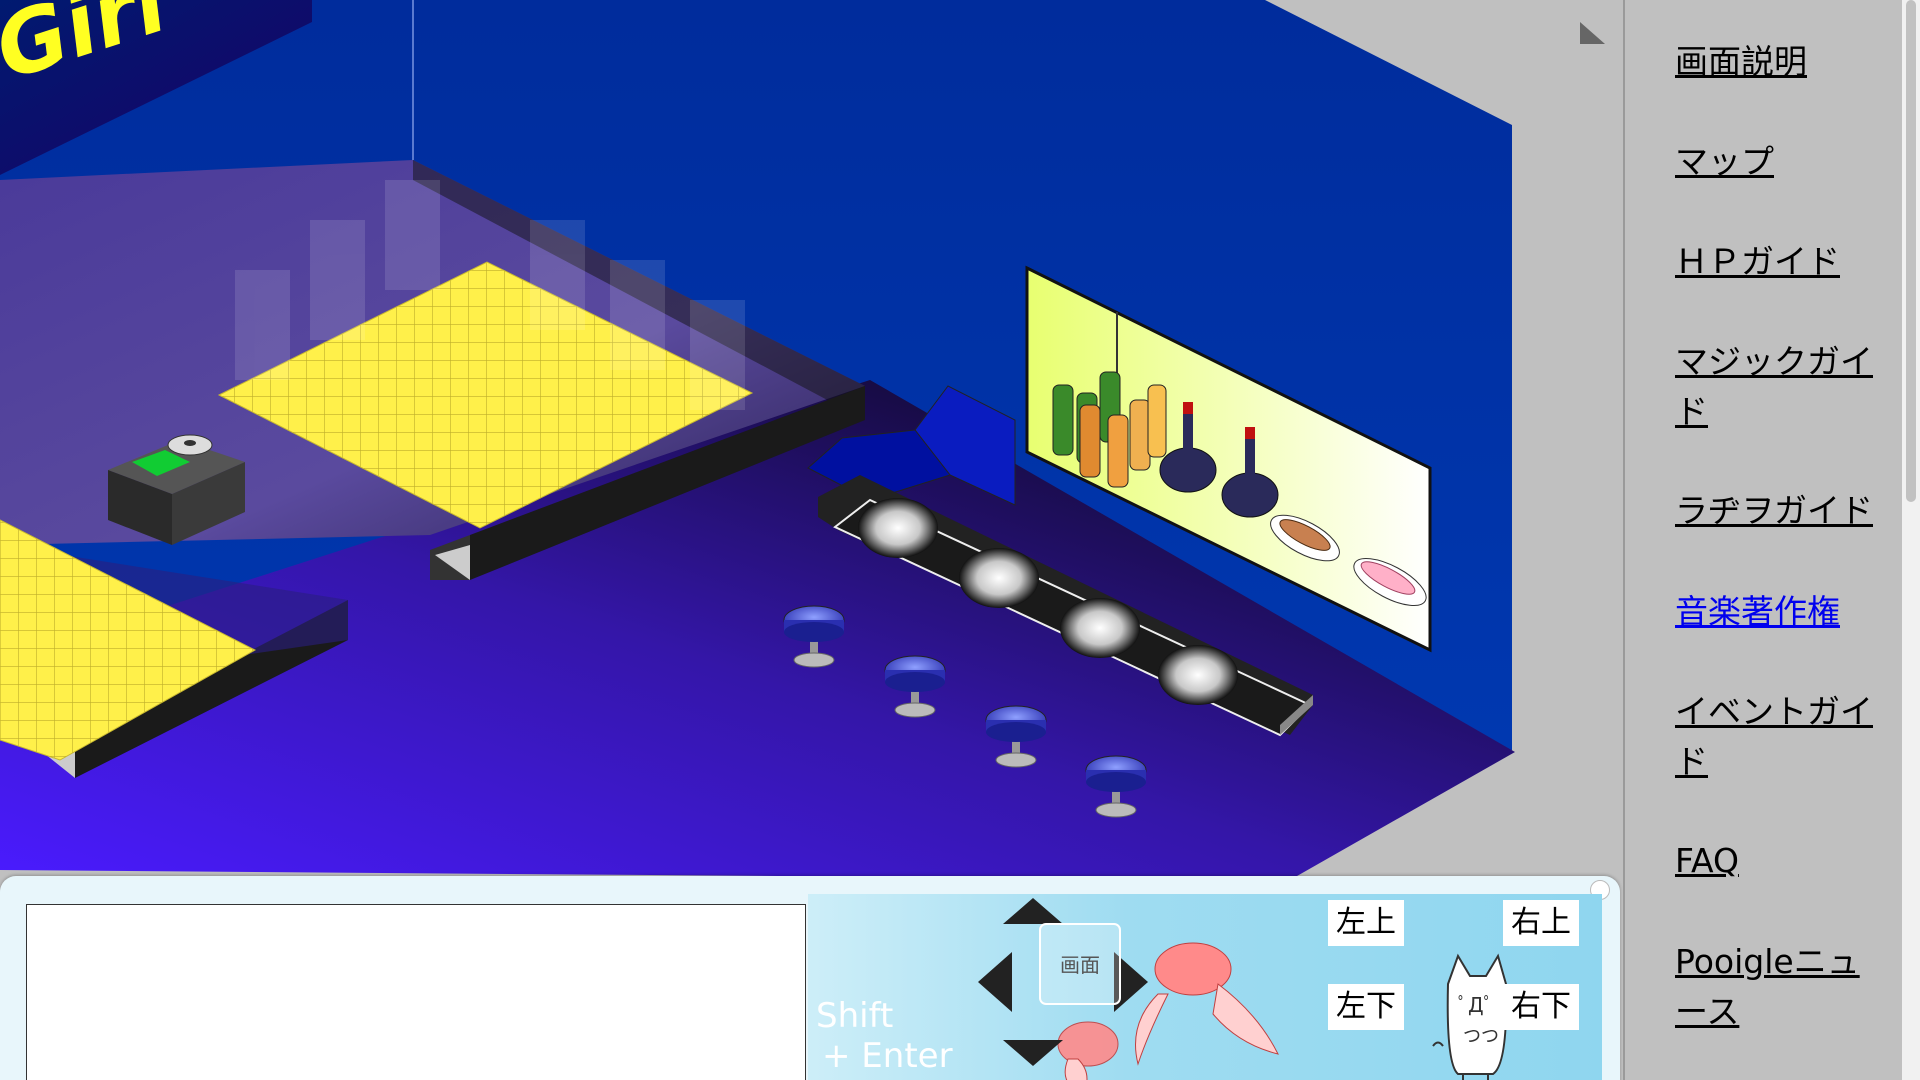  What do you see at coordinates (1782, 511) in the screenshot?
I see `sidebar-link-radio-guide: ラヂヲガイド` at bounding box center [1782, 511].